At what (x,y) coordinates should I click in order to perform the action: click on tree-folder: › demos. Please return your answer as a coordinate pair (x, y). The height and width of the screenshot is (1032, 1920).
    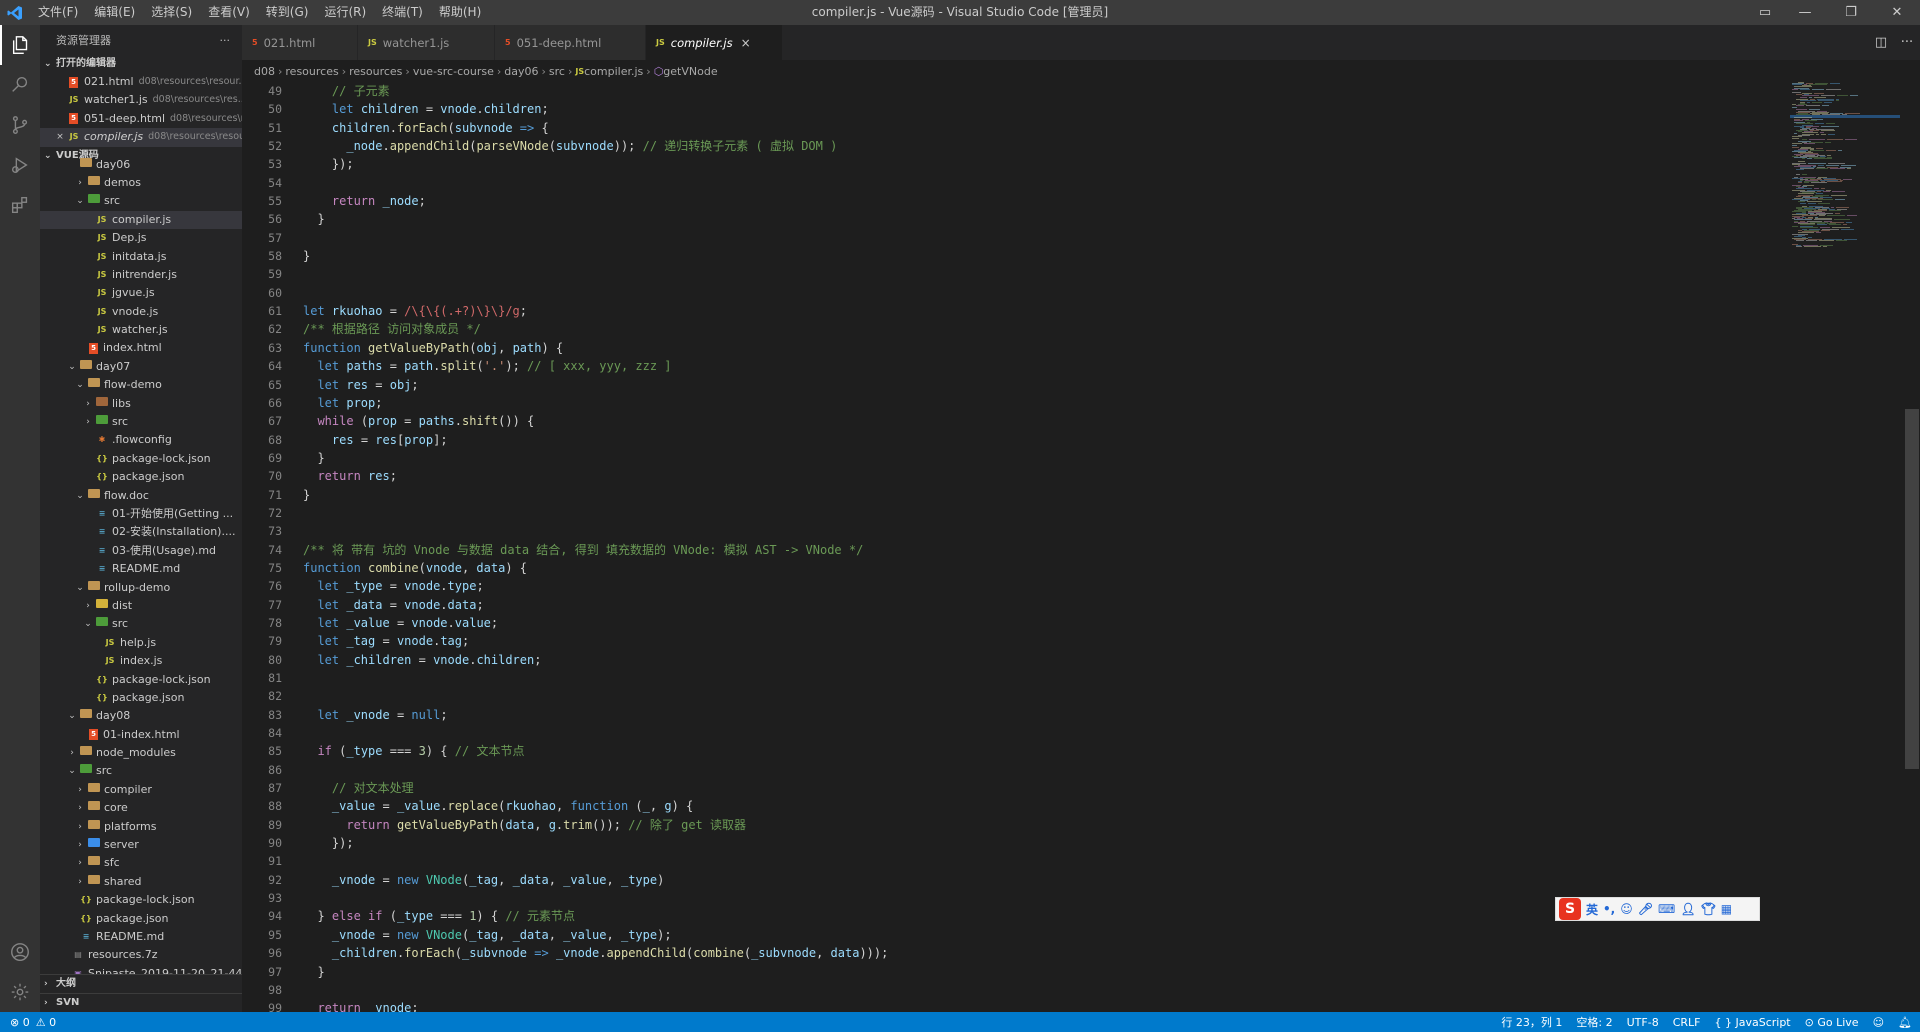
    Looking at the image, I should click on (141, 183).